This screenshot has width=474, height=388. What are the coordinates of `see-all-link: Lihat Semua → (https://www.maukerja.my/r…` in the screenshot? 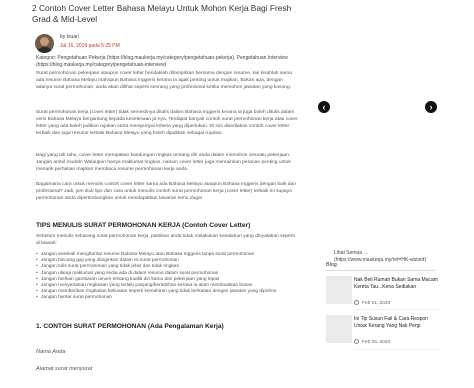 It's located at (384, 256).